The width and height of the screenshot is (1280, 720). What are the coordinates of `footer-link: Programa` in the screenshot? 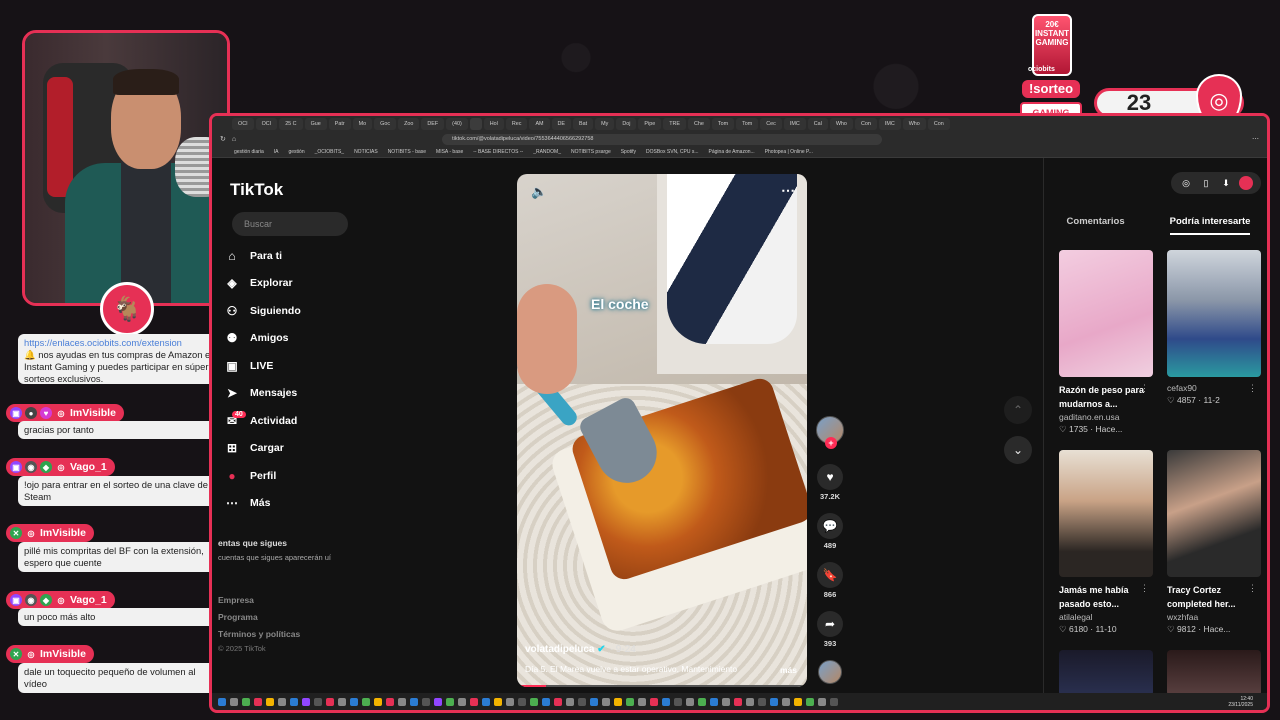 It's located at (259, 617).